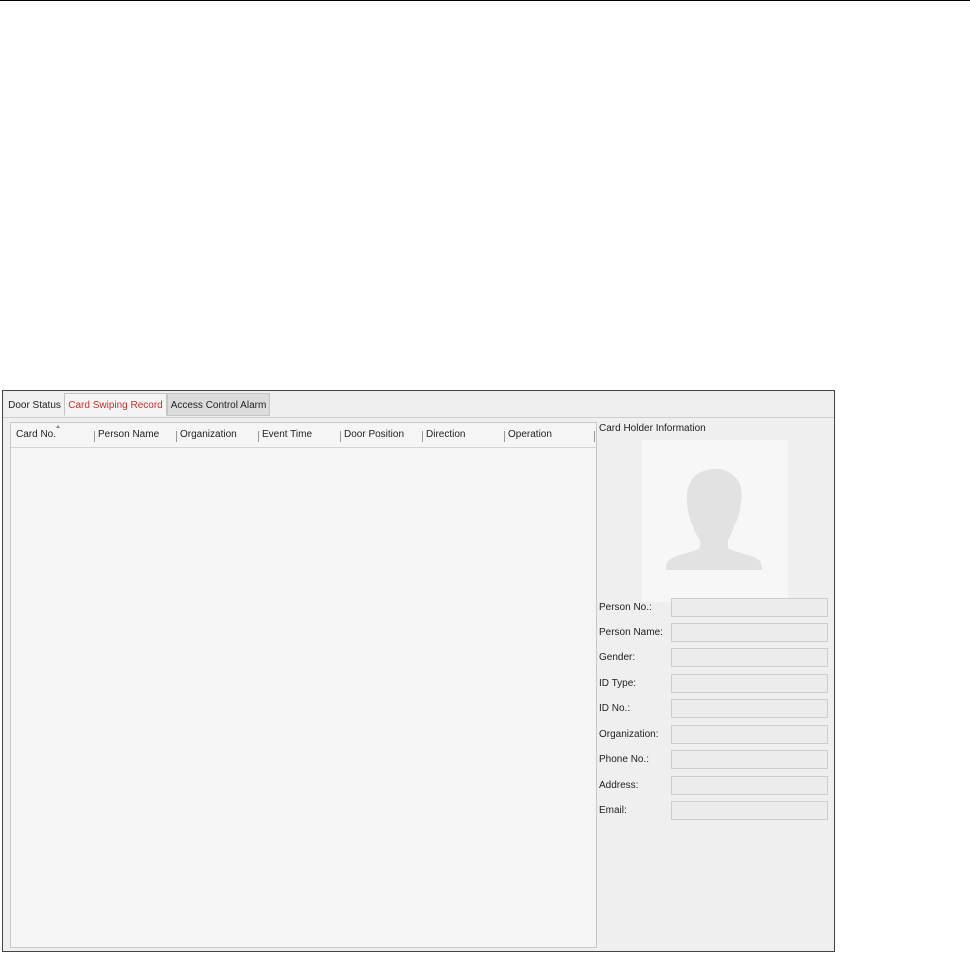 This screenshot has width=970, height=953. Describe the element at coordinates (625, 607) in the screenshot. I see `person-no-label: Person No.:` at that location.